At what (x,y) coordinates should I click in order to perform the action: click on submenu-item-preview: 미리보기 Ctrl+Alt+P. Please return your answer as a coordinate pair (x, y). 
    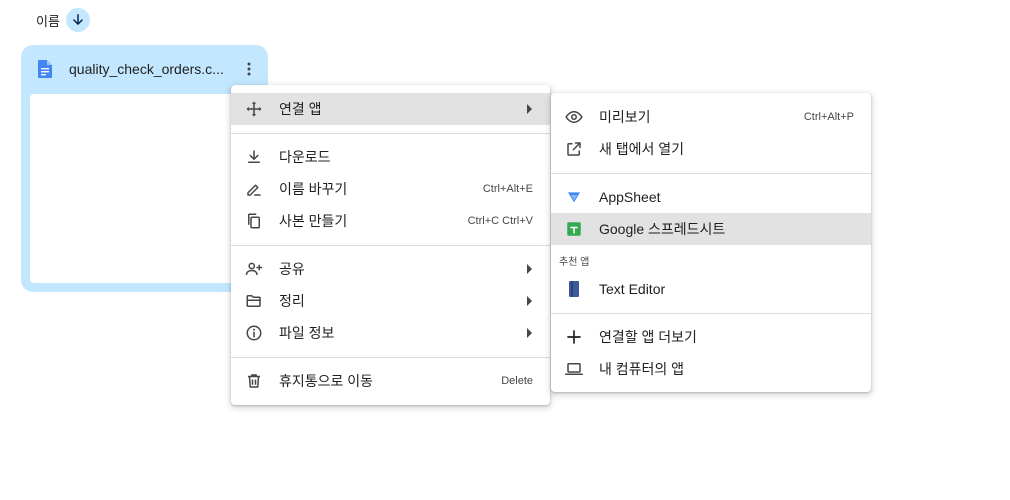
    Looking at the image, I should click on (711, 117).